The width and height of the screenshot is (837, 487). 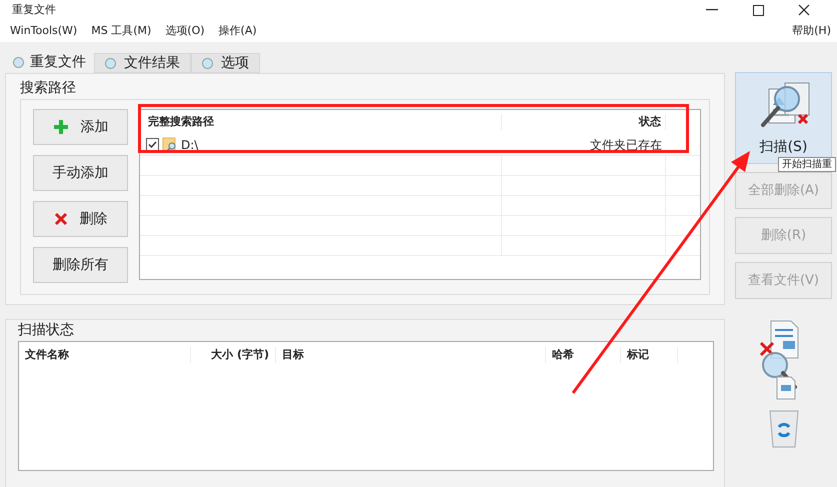 What do you see at coordinates (61, 219) in the screenshot?
I see `cross-icon` at bounding box center [61, 219].